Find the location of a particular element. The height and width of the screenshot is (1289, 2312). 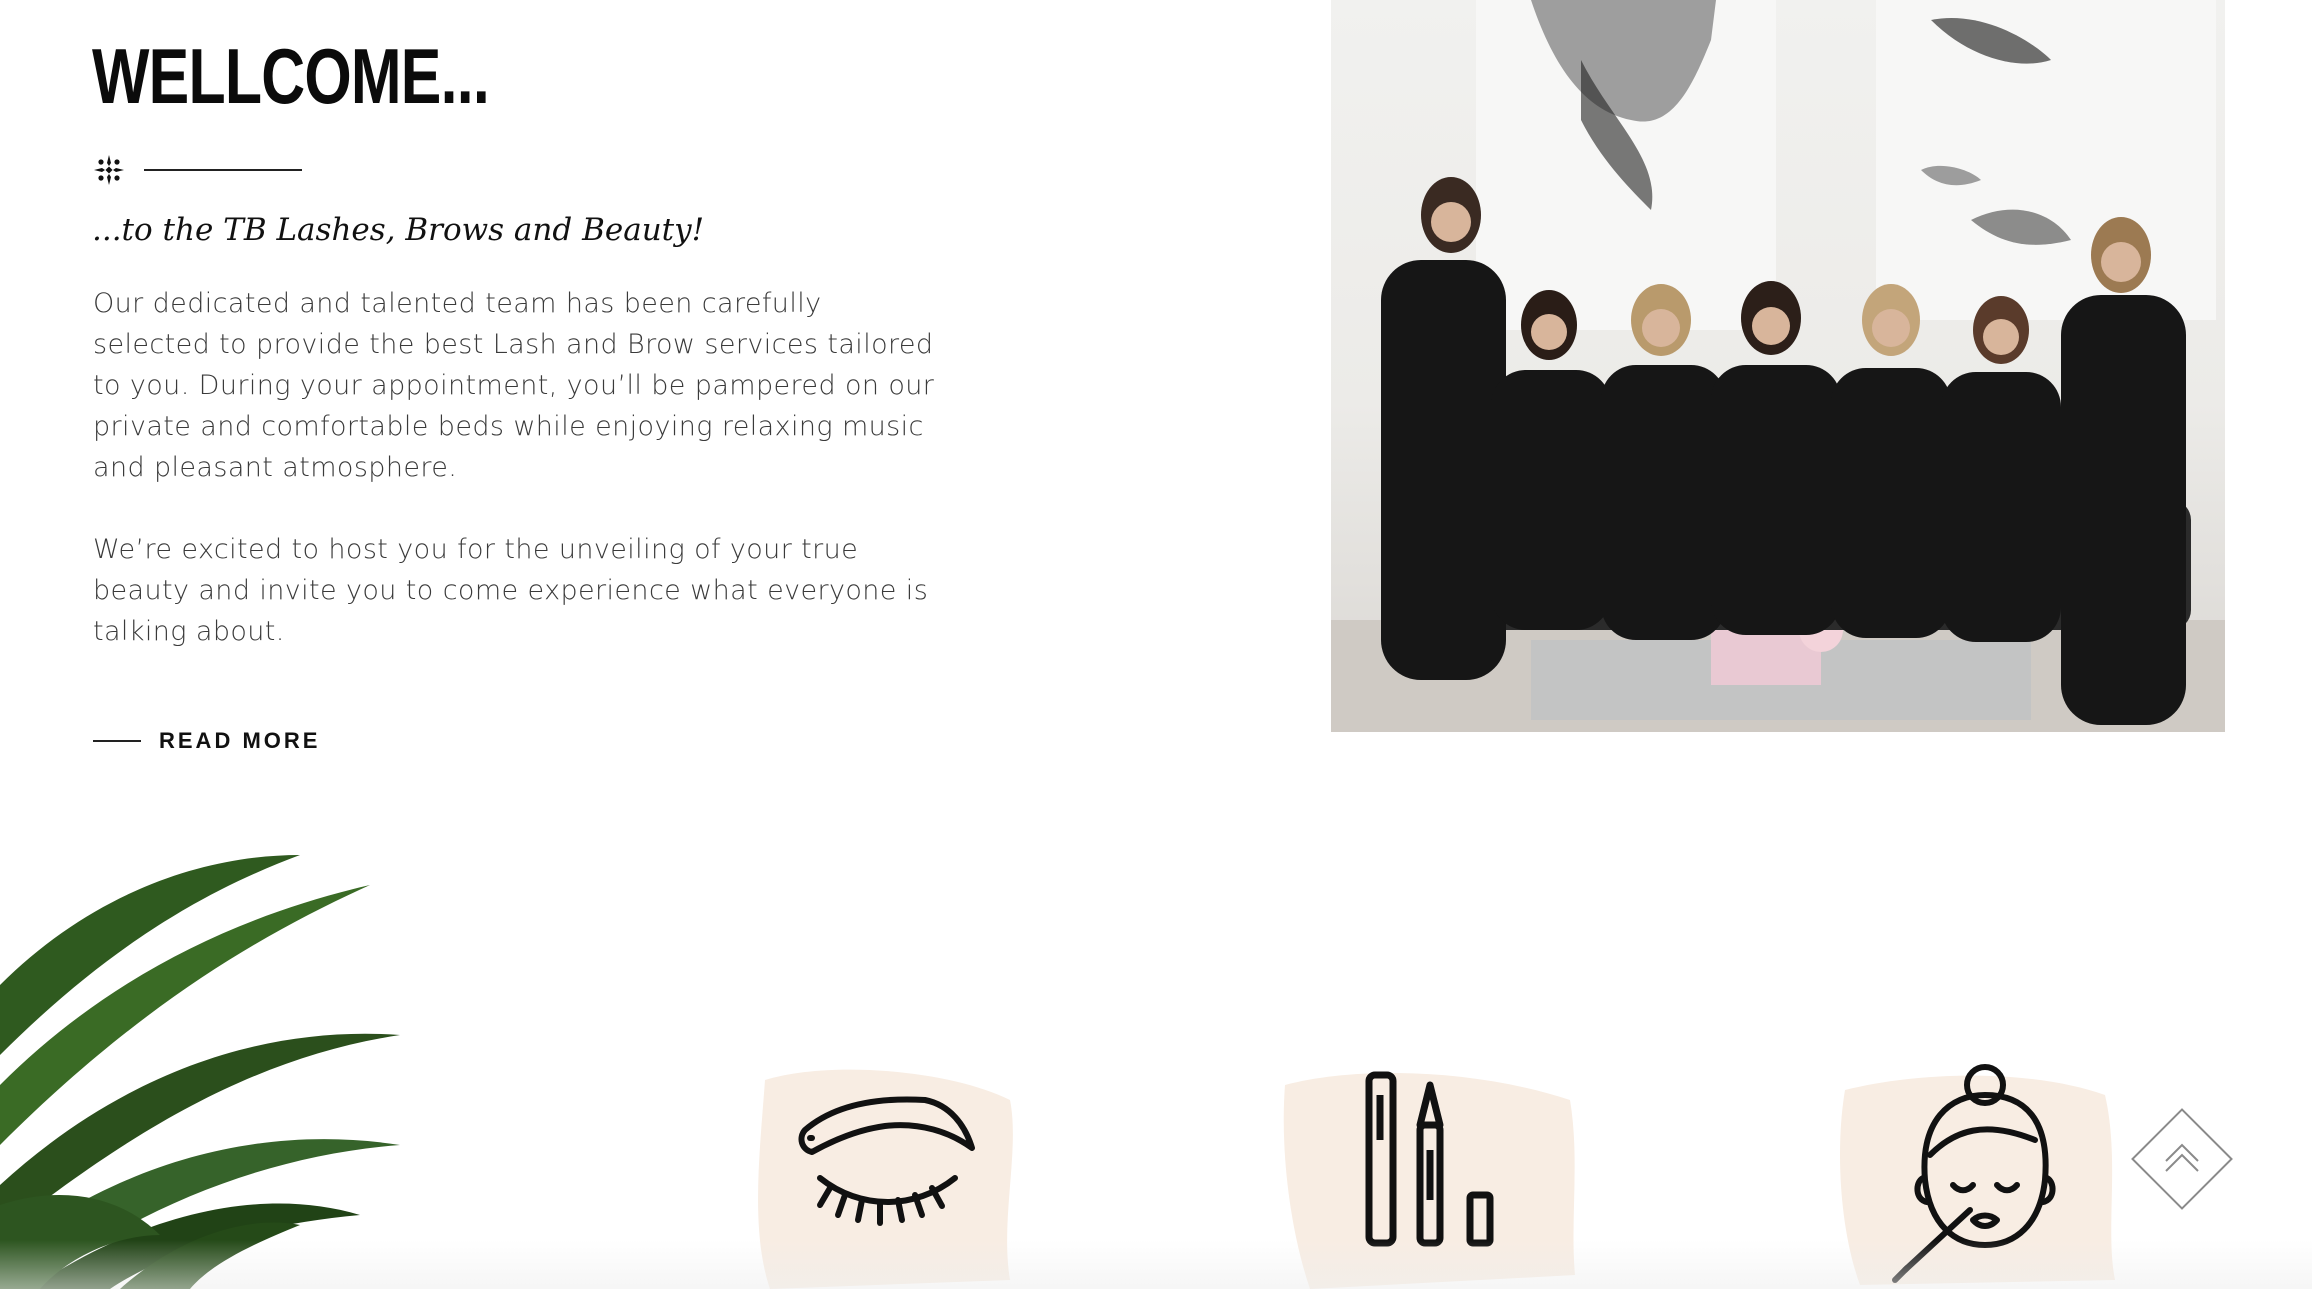

read-more-link: READ MORE is located at coordinates (206, 741).